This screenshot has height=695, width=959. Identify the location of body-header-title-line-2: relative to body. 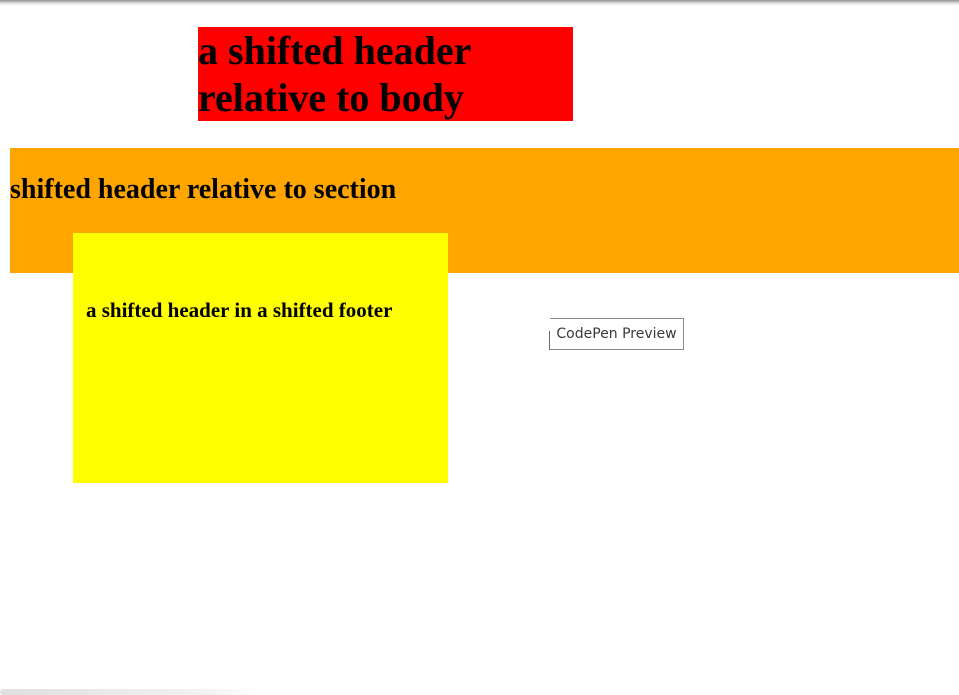
(331, 97).